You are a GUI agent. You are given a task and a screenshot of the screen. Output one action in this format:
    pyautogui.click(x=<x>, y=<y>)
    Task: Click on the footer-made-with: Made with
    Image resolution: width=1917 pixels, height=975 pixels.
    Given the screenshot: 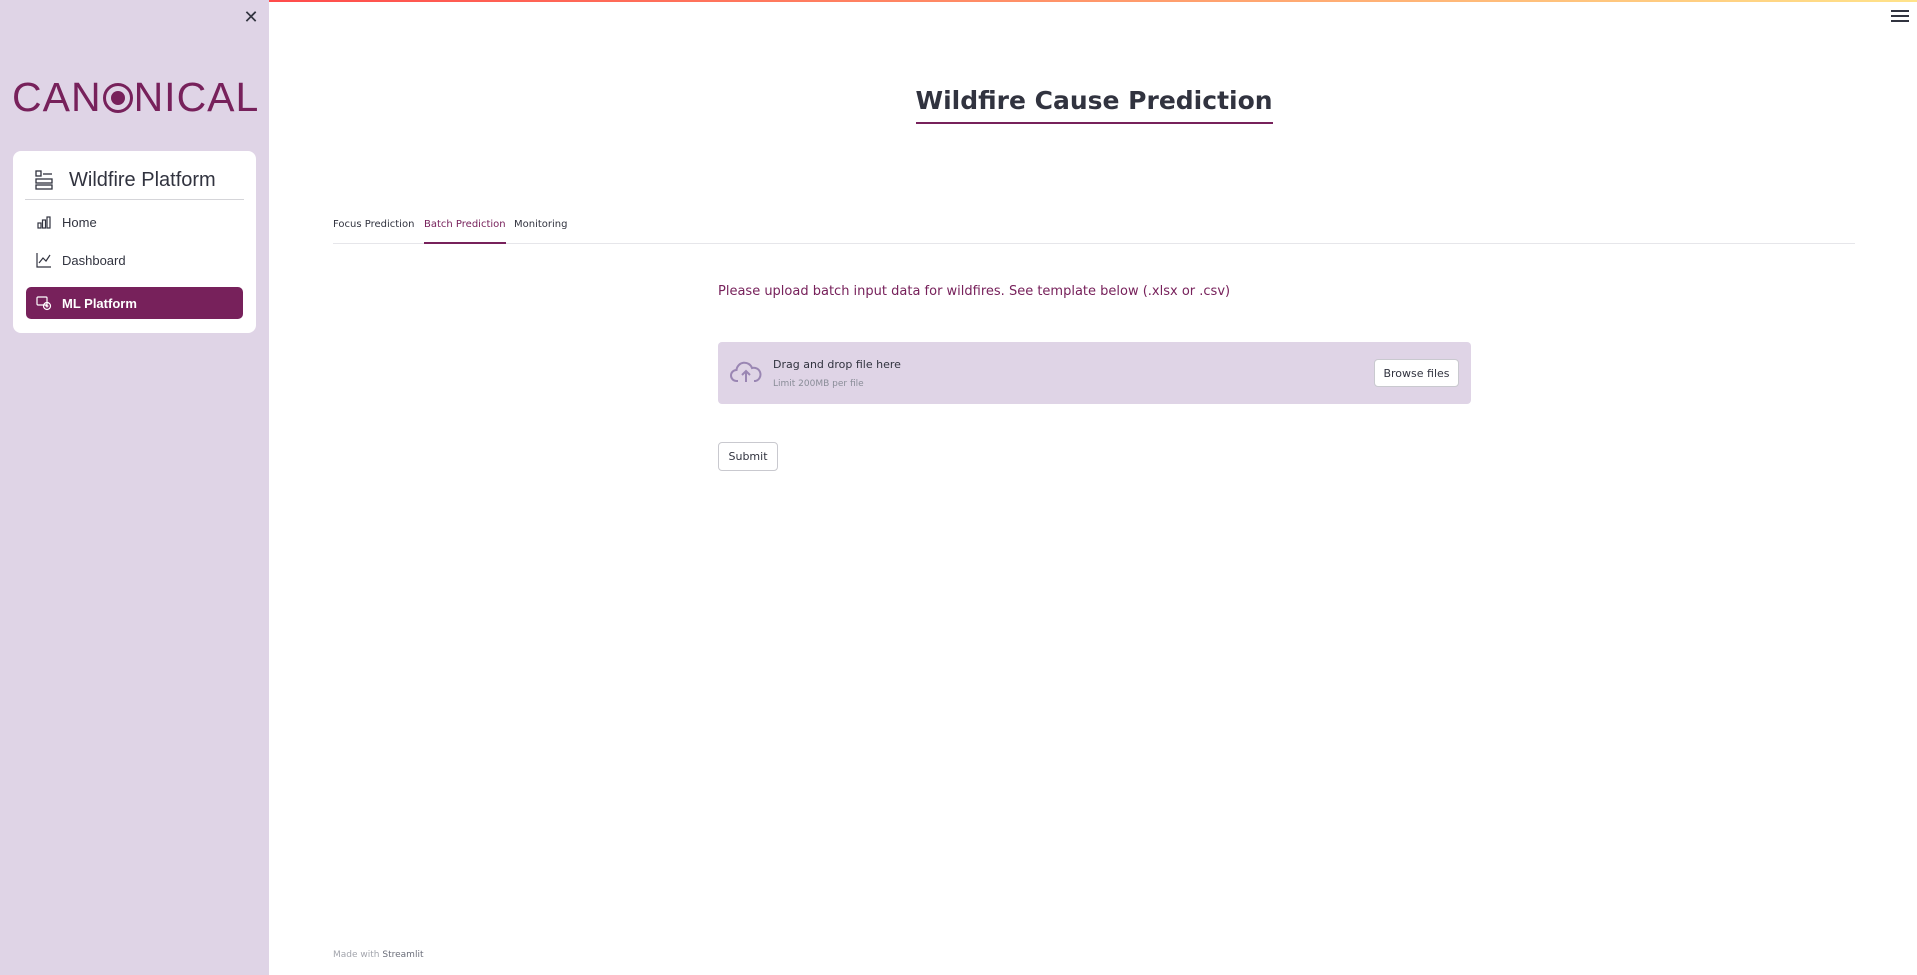 What is the action you would take?
    pyautogui.click(x=356, y=955)
    